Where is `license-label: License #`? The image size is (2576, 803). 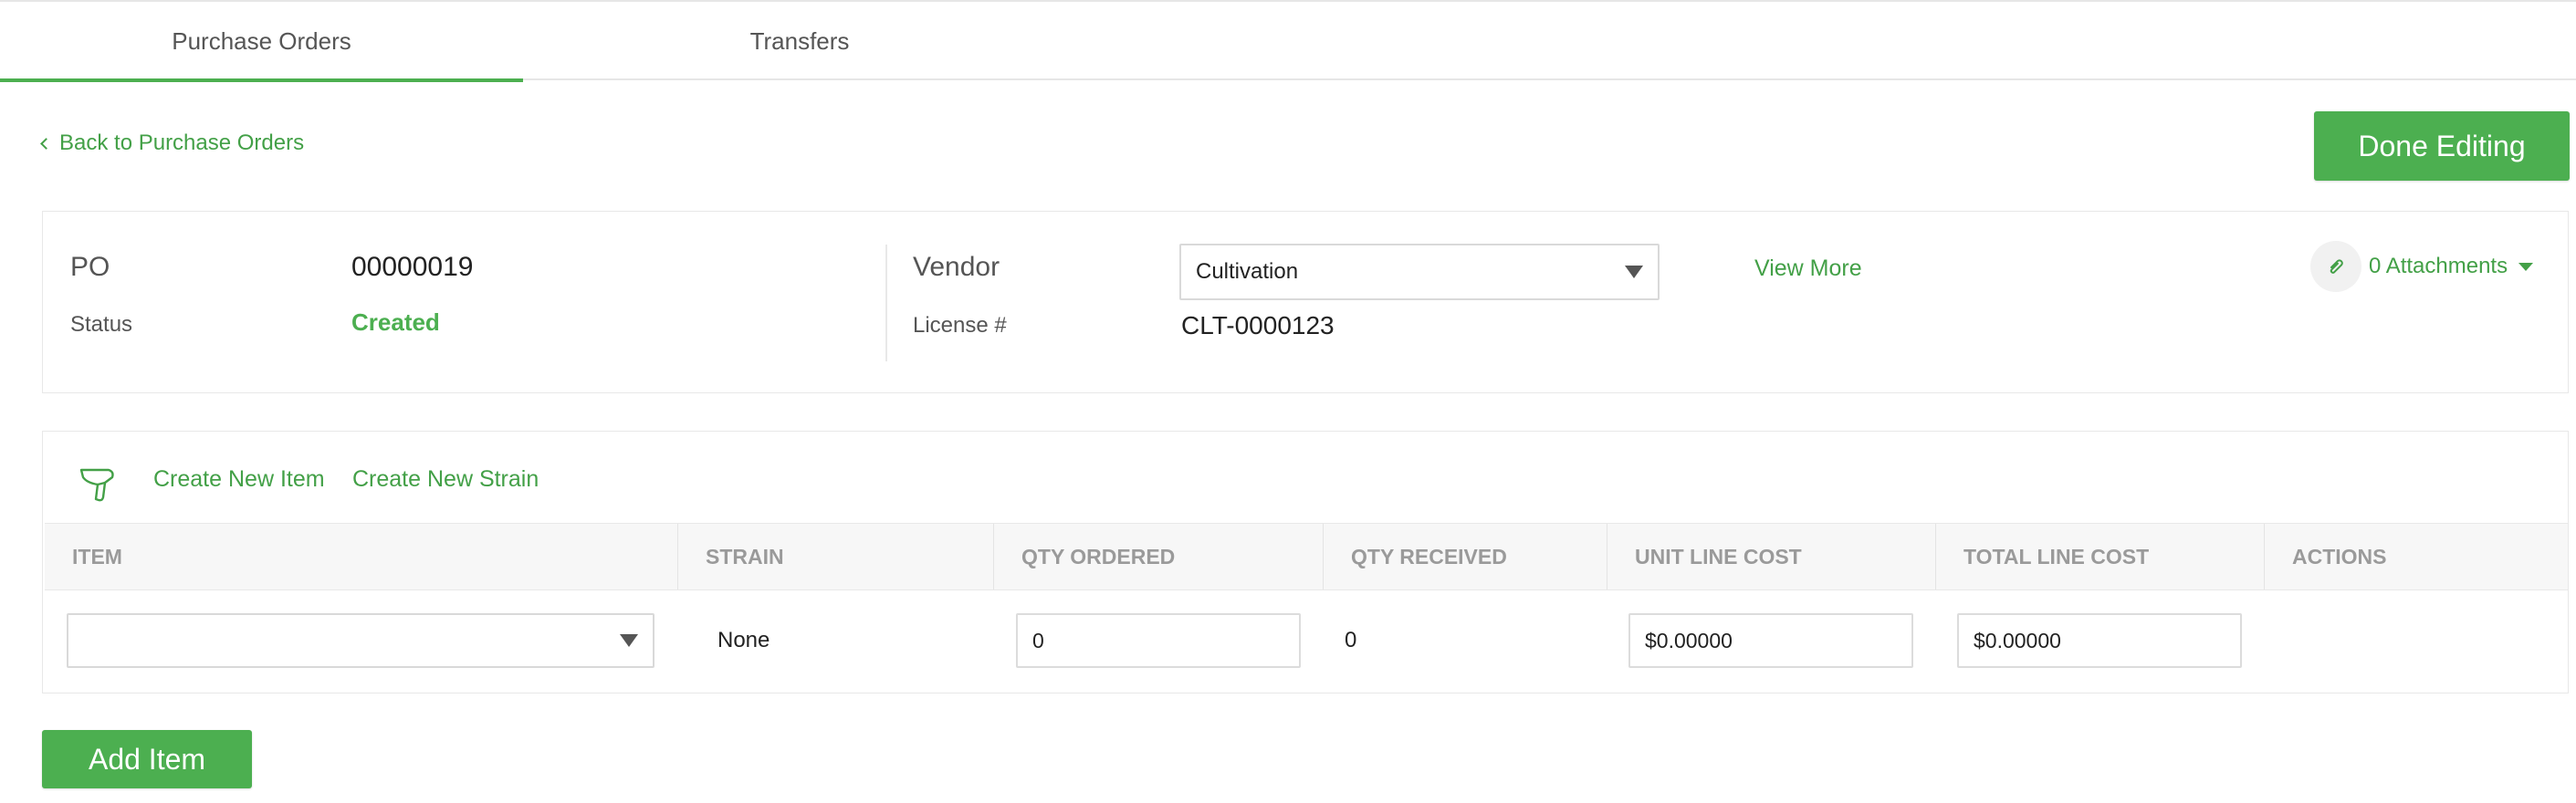 license-label: License # is located at coordinates (960, 325).